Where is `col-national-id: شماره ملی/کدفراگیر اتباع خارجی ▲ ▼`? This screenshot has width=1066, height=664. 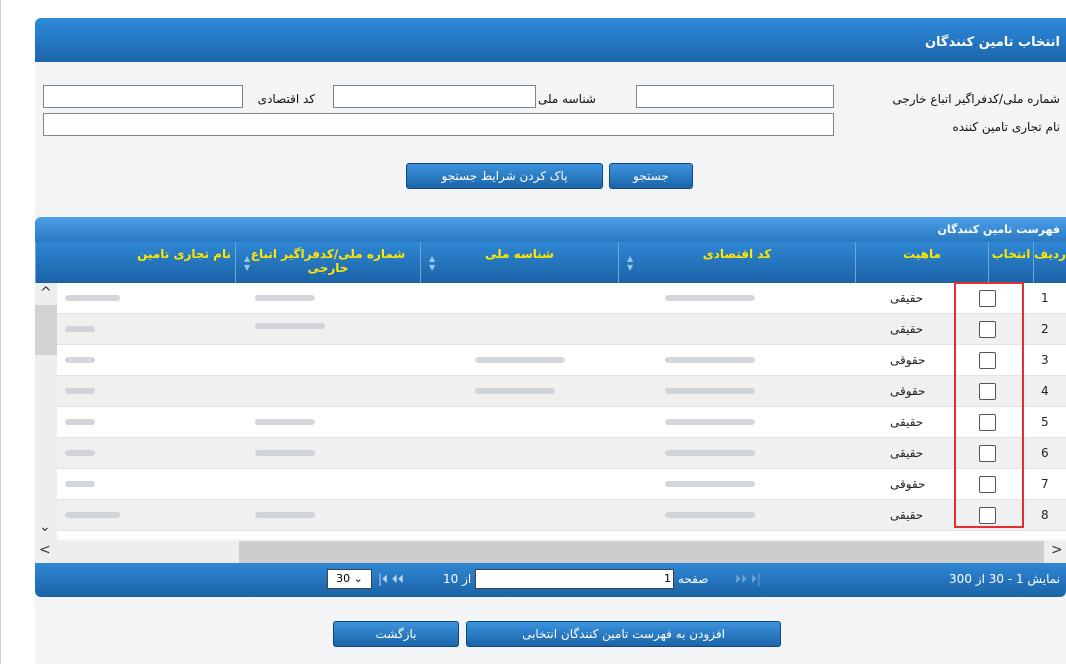
col-national-id: شماره ملی/کدفراگیر اتباع خارجی ▲ ▼ is located at coordinates (327, 262).